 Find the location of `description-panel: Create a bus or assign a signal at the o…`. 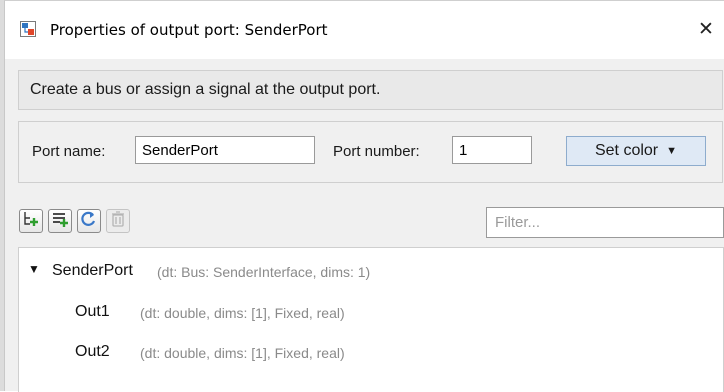

description-panel: Create a bus or assign a signal at the o… is located at coordinates (370, 90).